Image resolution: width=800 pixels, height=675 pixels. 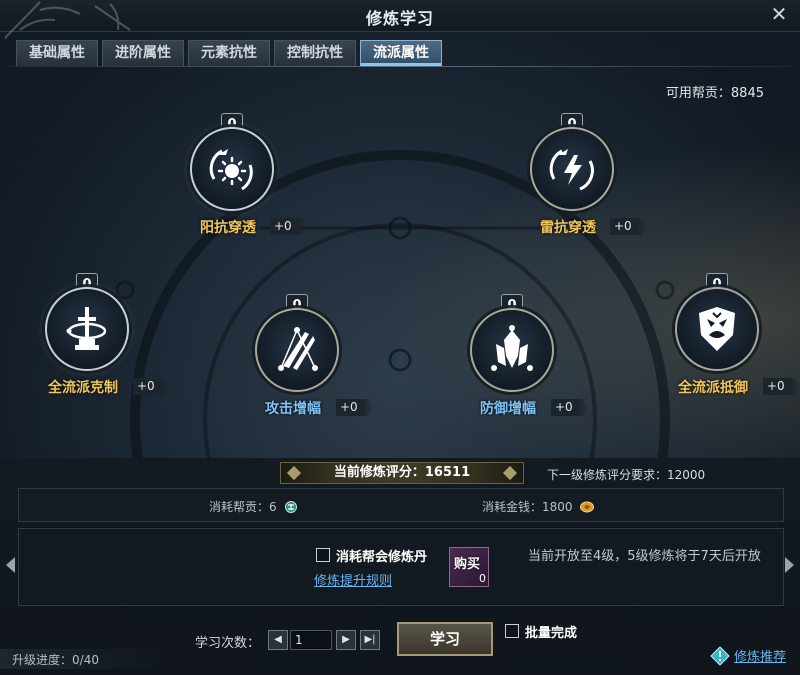 I want to click on pill-count: 0, so click(x=482, y=578).